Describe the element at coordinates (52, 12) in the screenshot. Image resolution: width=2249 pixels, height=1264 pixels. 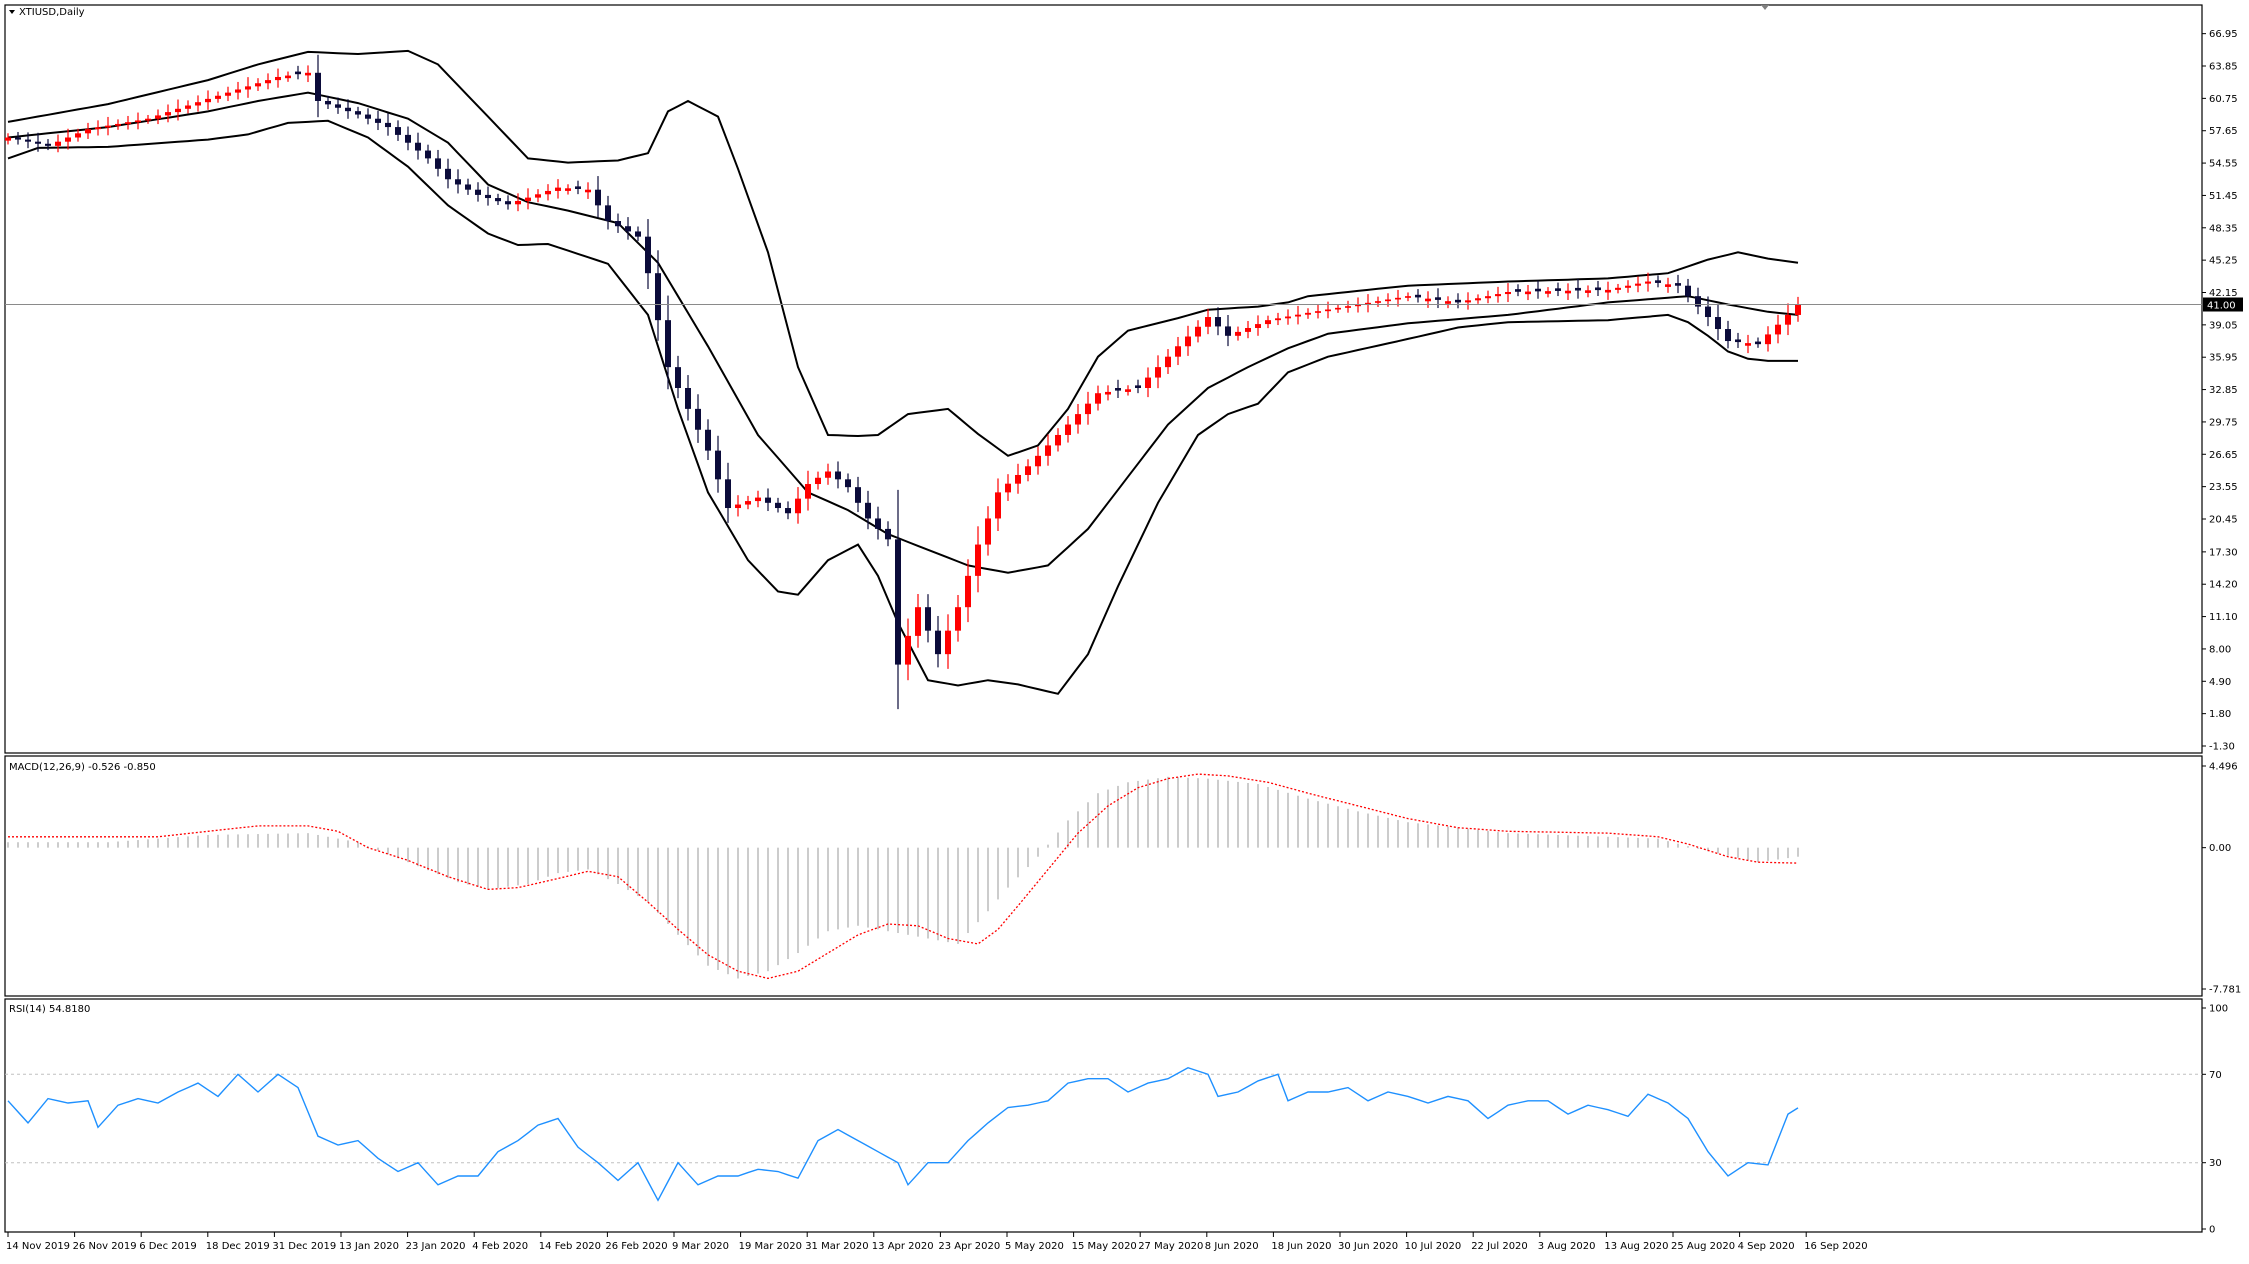
I see `symbol-label: XTIUSD,Daily` at that location.